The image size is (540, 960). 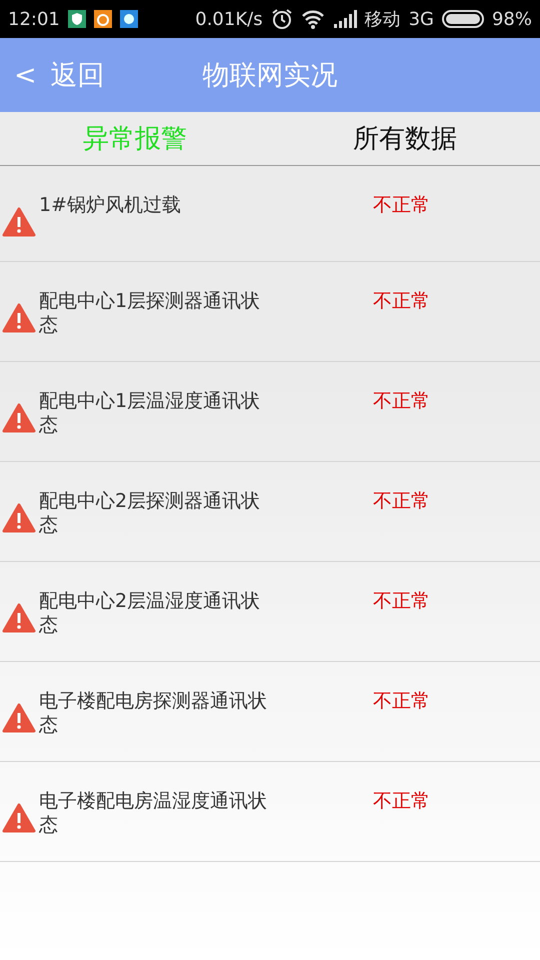 I want to click on alarm-name: 电子楼配电房温湿度通讯状态, so click(x=153, y=813).